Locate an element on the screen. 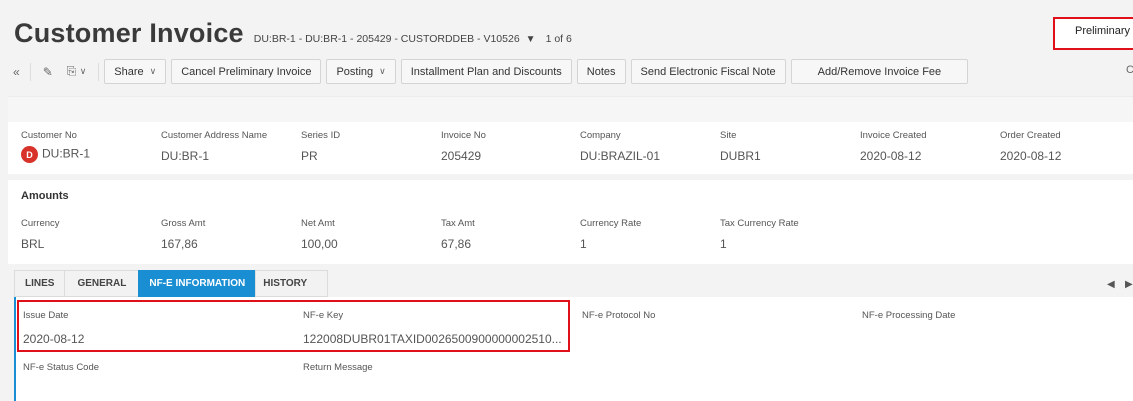 The width and height of the screenshot is (1133, 401). nfe-protocol-no-field: NF-e Protocol No is located at coordinates (618, 318).